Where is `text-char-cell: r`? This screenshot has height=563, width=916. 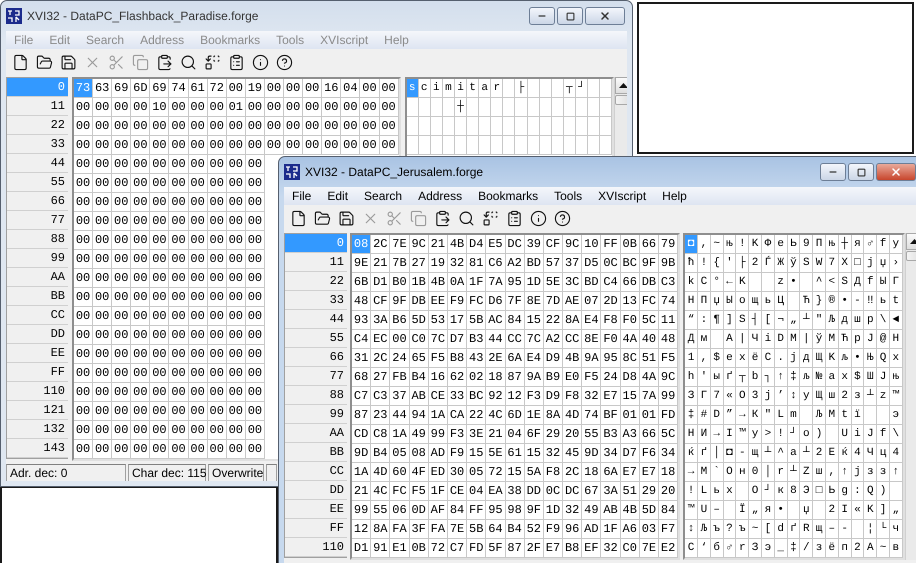
text-char-cell: r is located at coordinates (781, 472).